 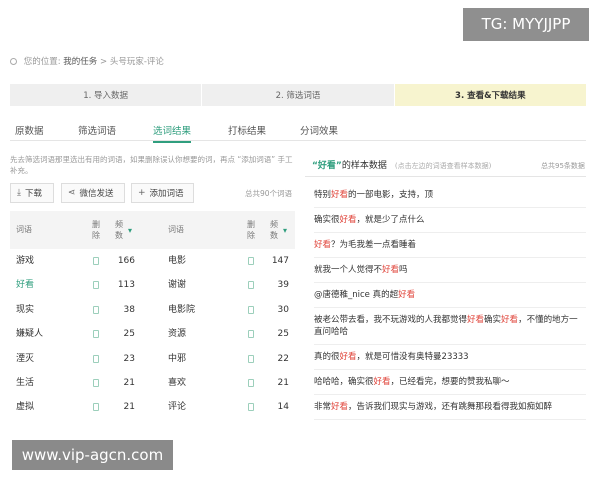 I want to click on freq-cell: 25, so click(x=129, y=334).